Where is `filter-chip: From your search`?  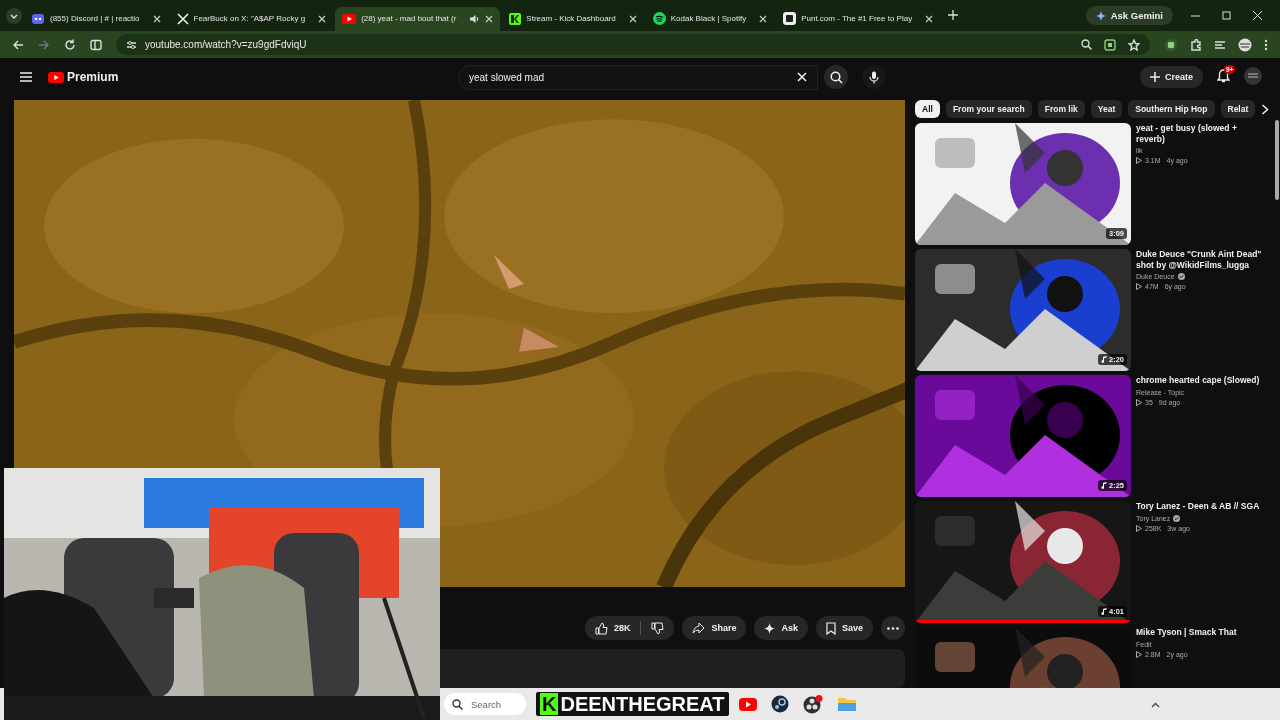
filter-chip: From your search is located at coordinates (988, 109).